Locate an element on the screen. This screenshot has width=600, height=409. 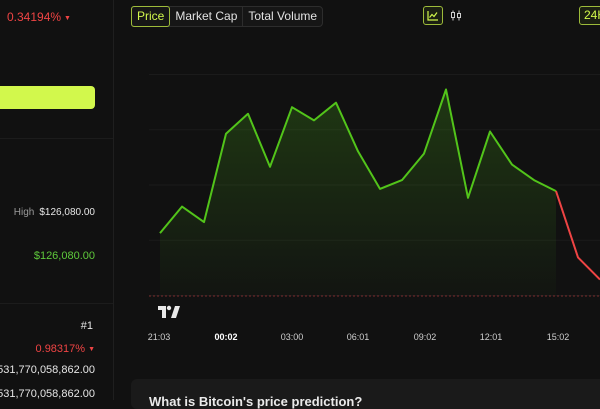
x-tick-label: 21:03 is located at coordinates (159, 337).